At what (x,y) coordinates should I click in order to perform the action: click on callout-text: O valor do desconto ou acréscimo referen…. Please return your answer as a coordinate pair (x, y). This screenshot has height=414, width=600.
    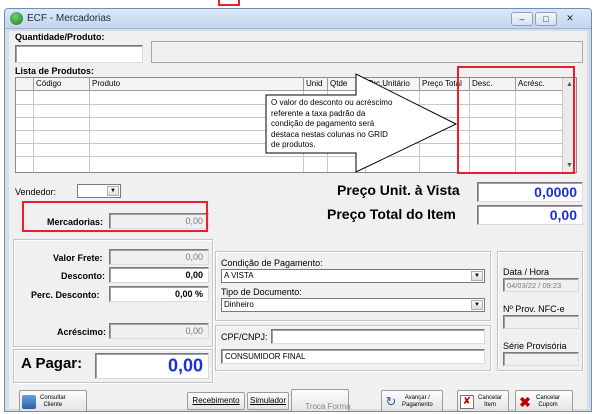
    Looking at the image, I should click on (332, 123).